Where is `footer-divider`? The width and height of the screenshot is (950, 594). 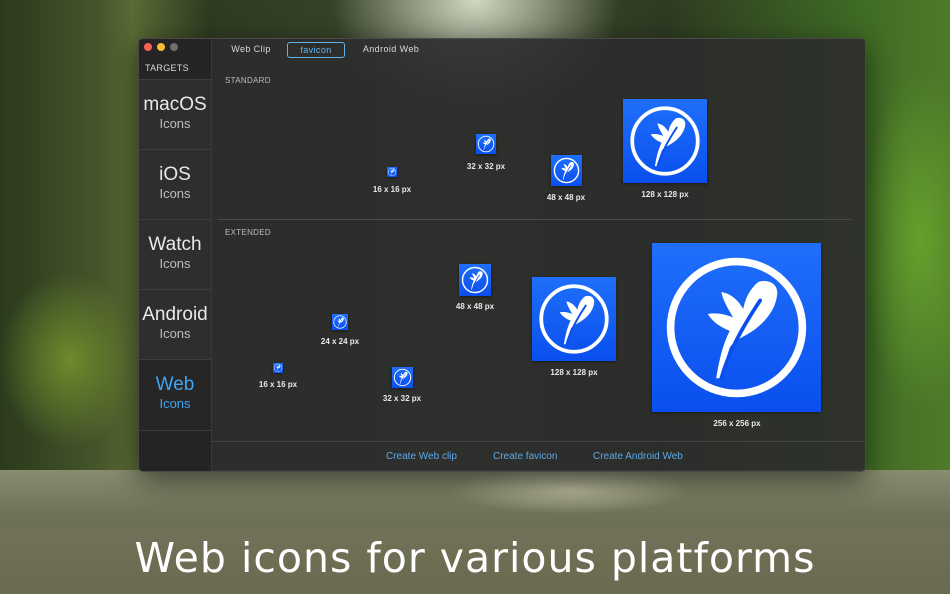
footer-divider is located at coordinates (538, 441).